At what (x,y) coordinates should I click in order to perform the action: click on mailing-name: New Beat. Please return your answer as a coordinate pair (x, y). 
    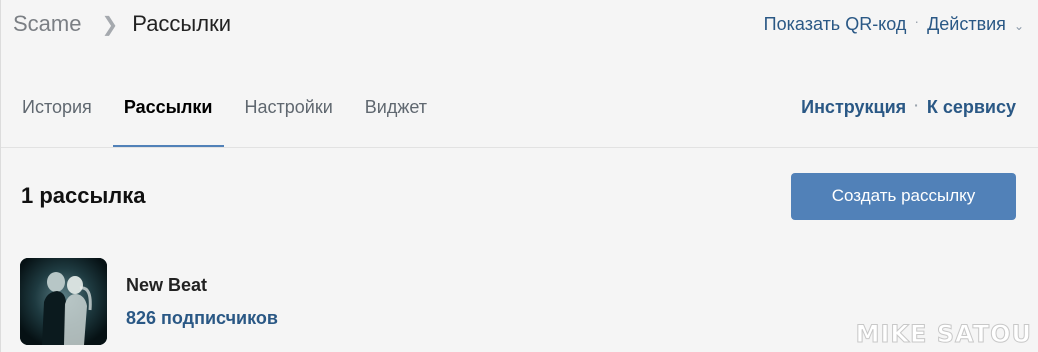
    Looking at the image, I should click on (202, 285).